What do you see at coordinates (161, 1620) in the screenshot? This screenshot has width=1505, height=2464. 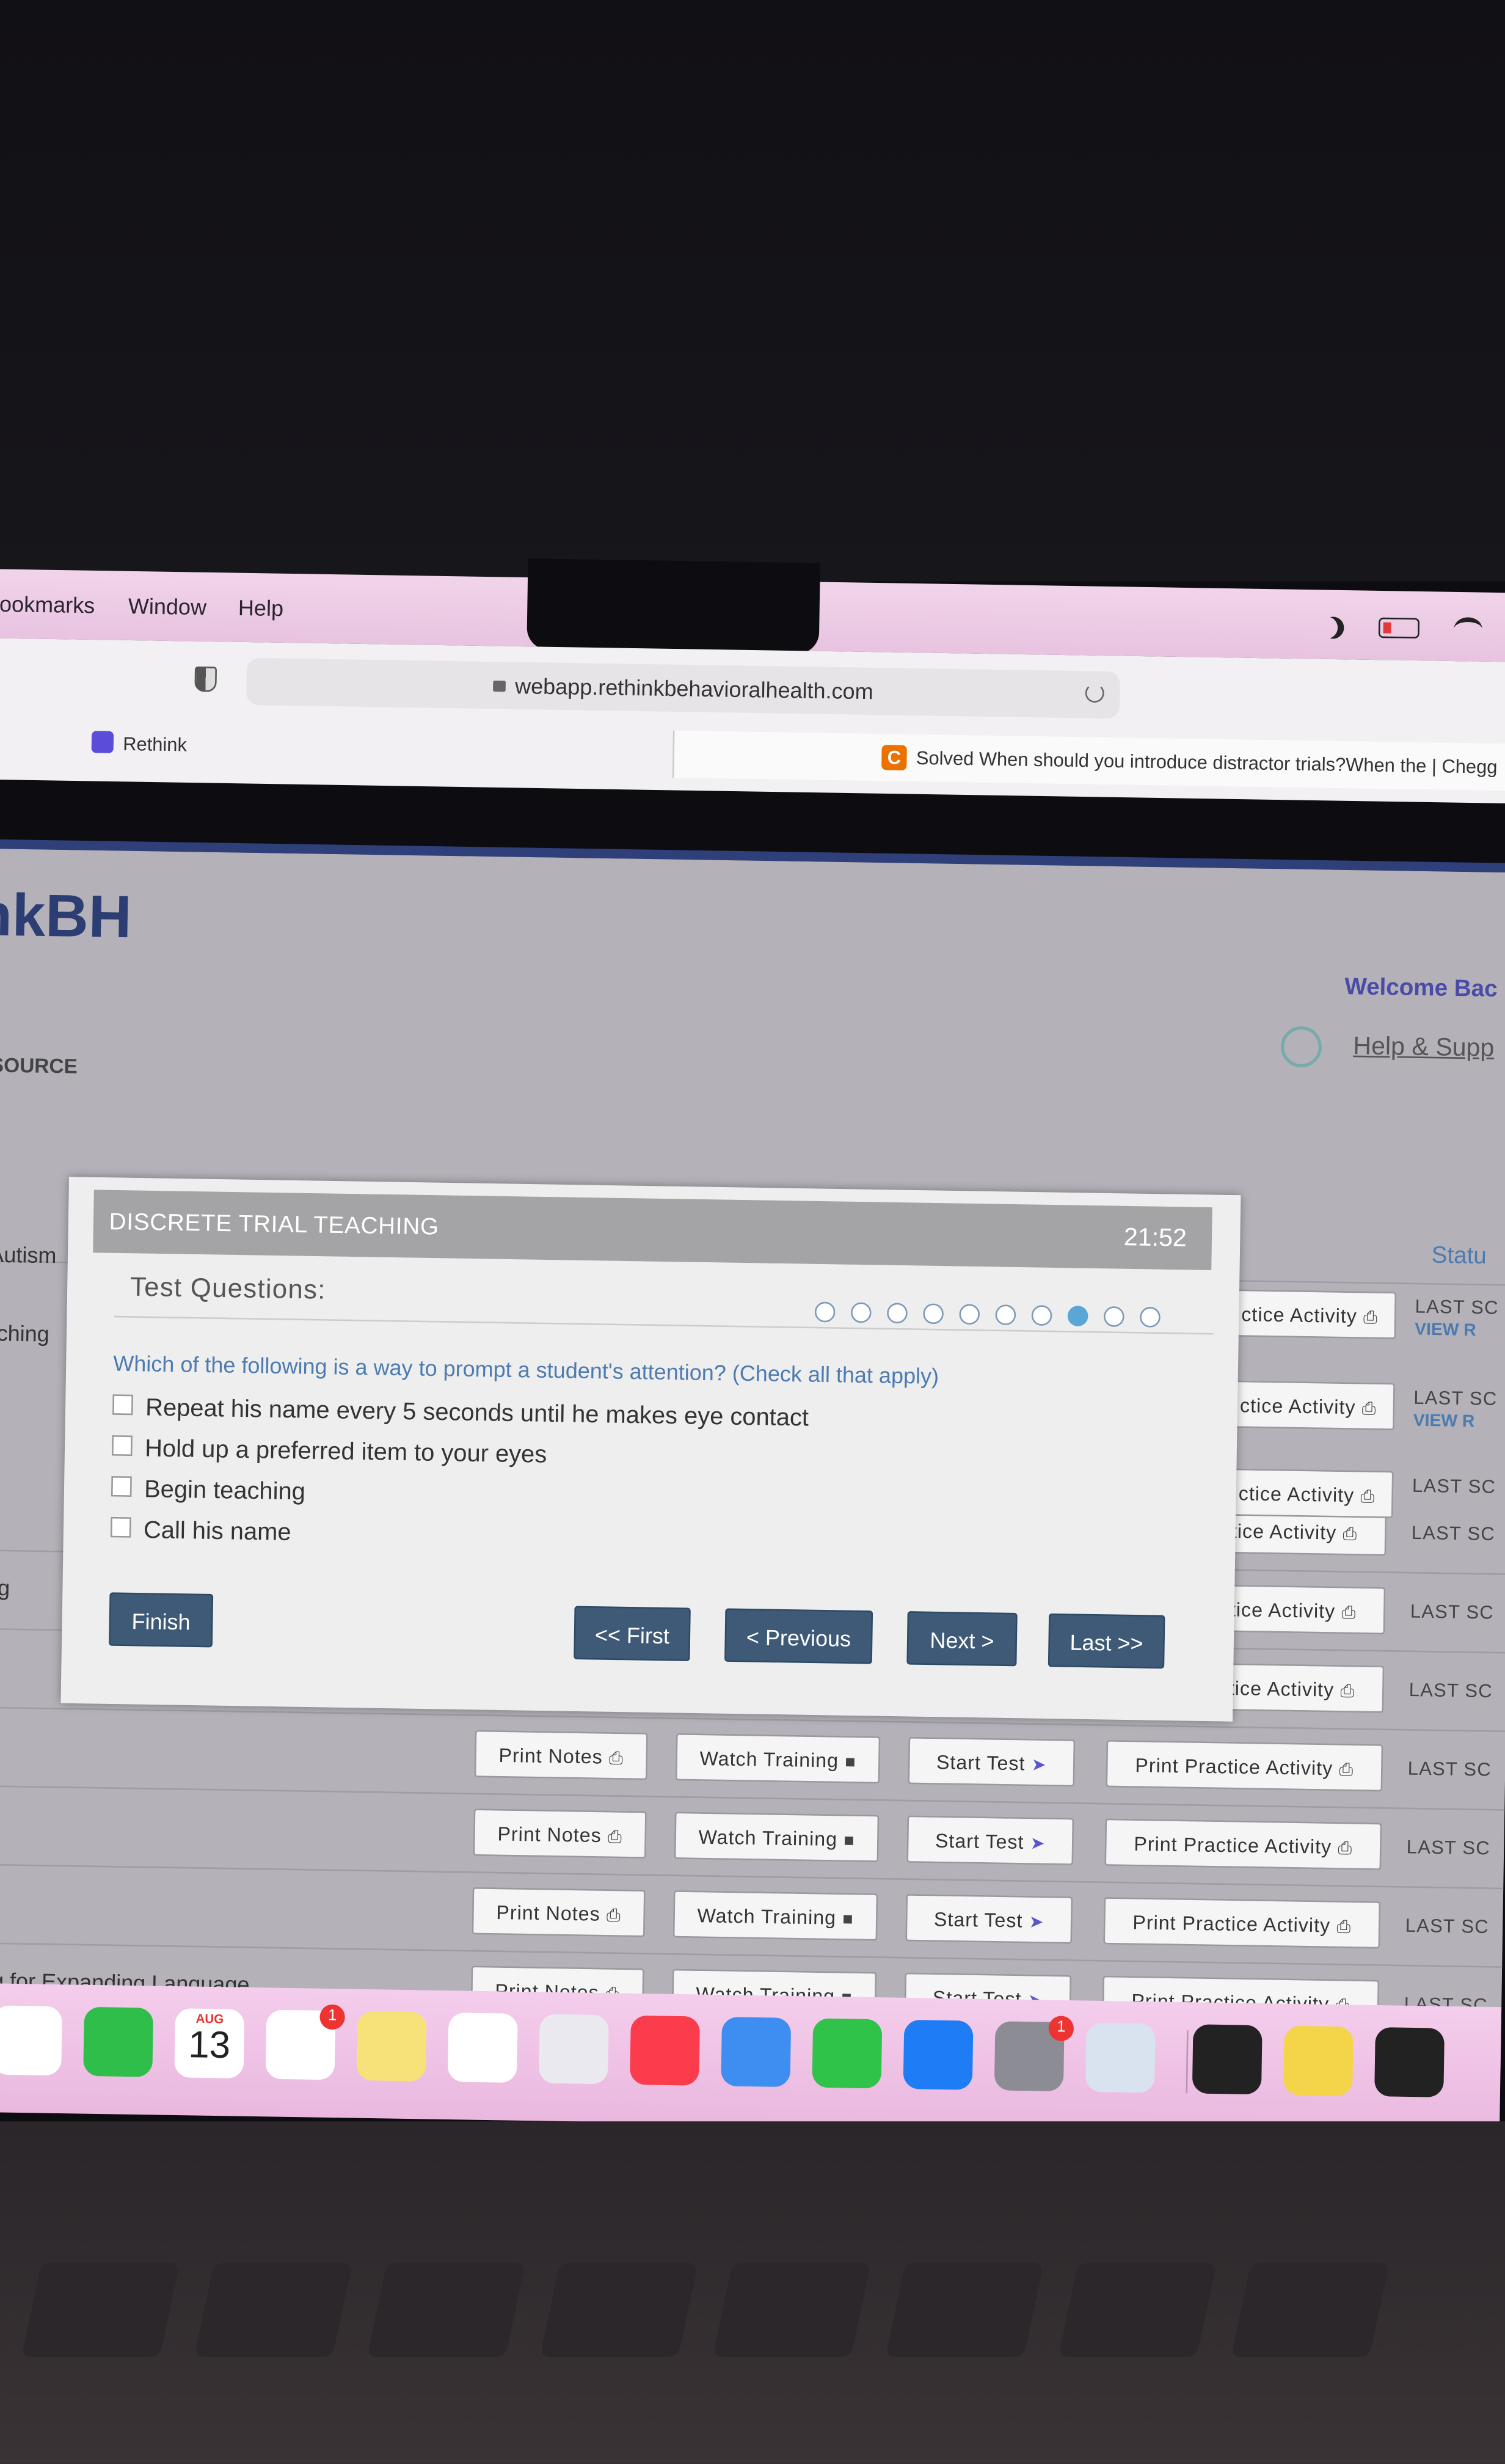 I see `finish-button: Finish` at bounding box center [161, 1620].